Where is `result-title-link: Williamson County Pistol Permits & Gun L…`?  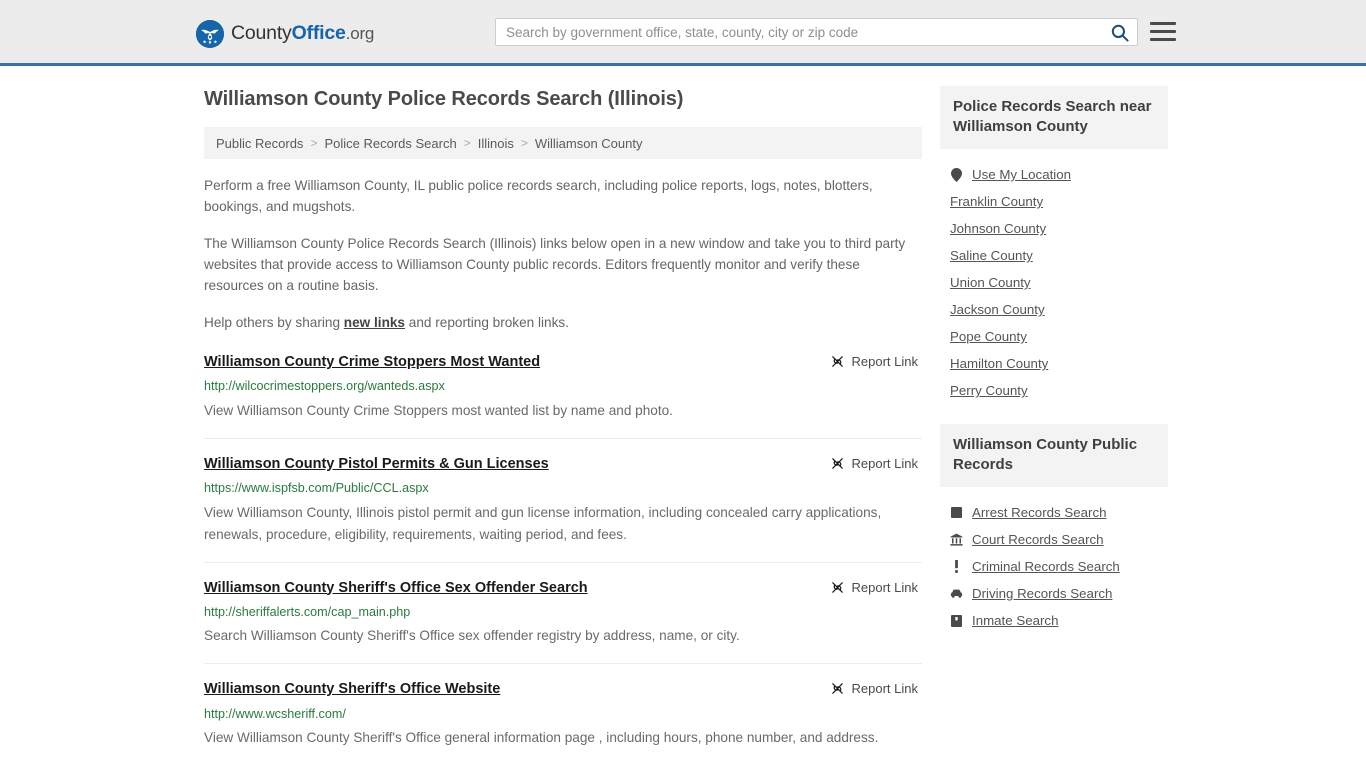
result-title-link: Williamson County Pistol Permits & Gun L… is located at coordinates (376, 464).